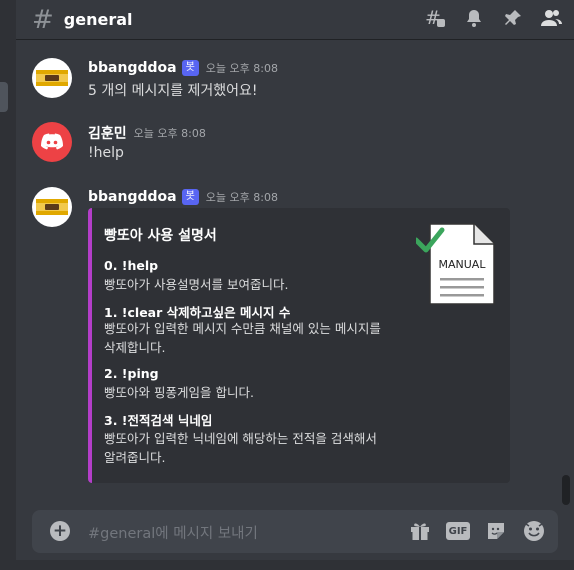 The height and width of the screenshot is (570, 574). What do you see at coordinates (43, 19) in the screenshot?
I see `hash-icon: #` at bounding box center [43, 19].